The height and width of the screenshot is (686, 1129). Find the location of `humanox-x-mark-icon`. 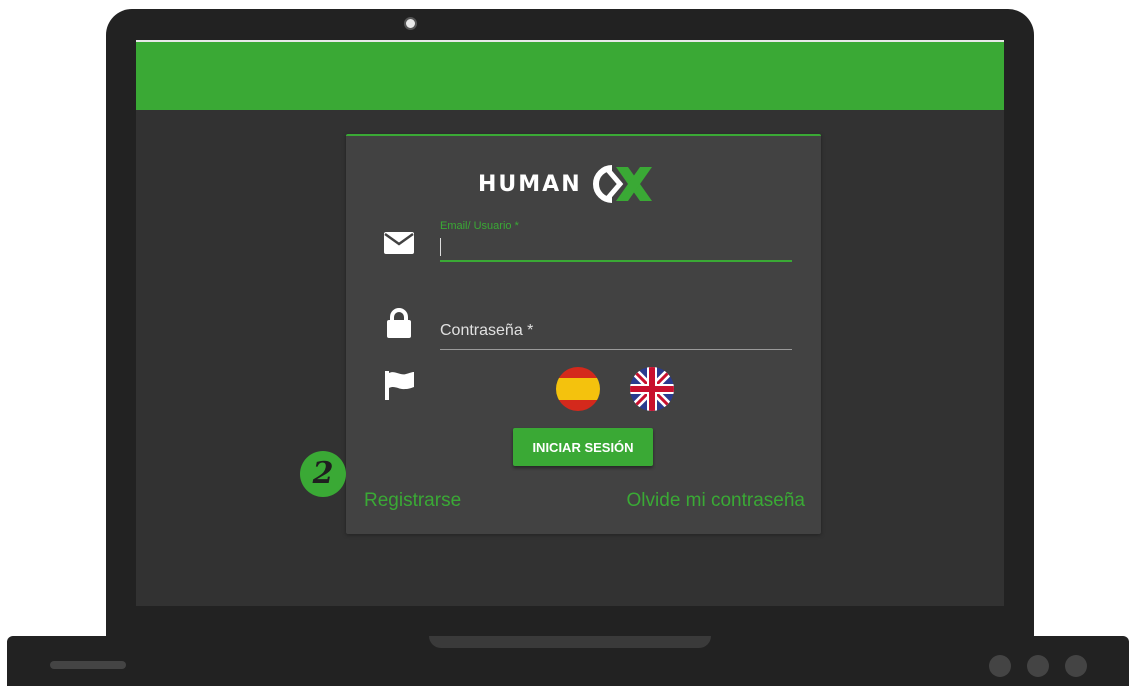

humanox-x-mark-icon is located at coordinates (622, 184).